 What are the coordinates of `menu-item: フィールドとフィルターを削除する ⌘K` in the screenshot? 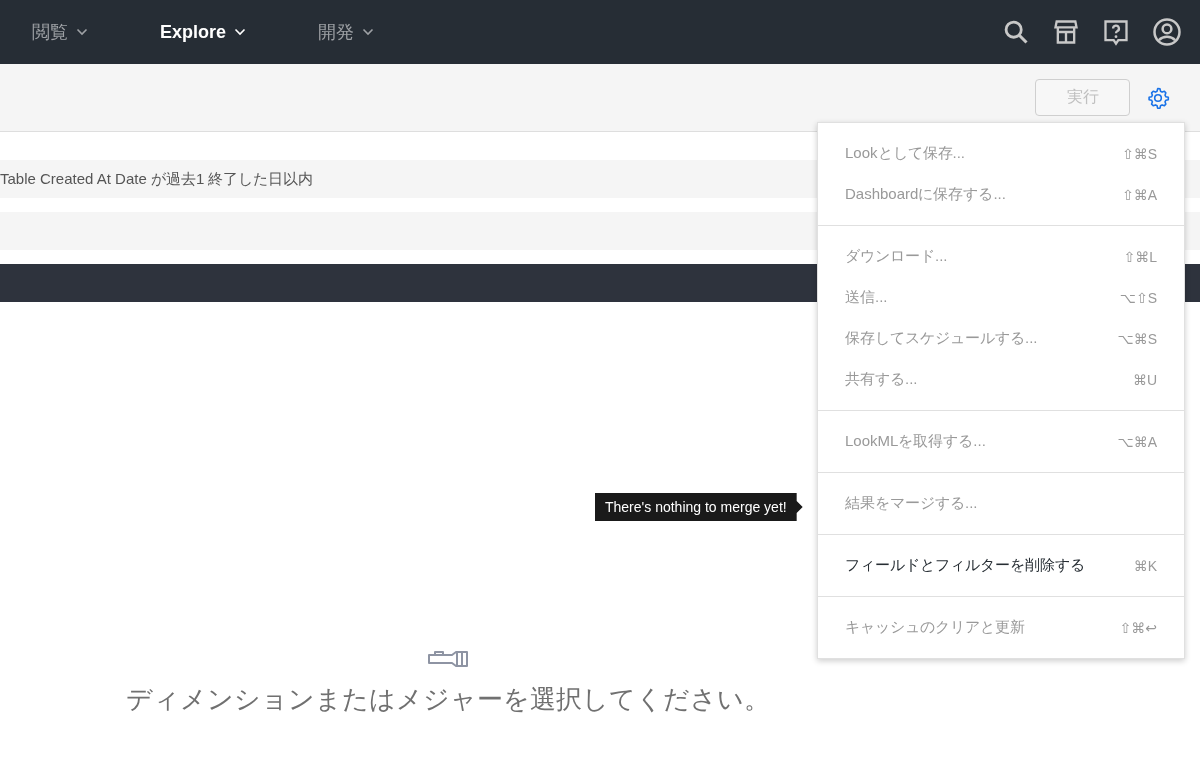 It's located at (1001, 565).